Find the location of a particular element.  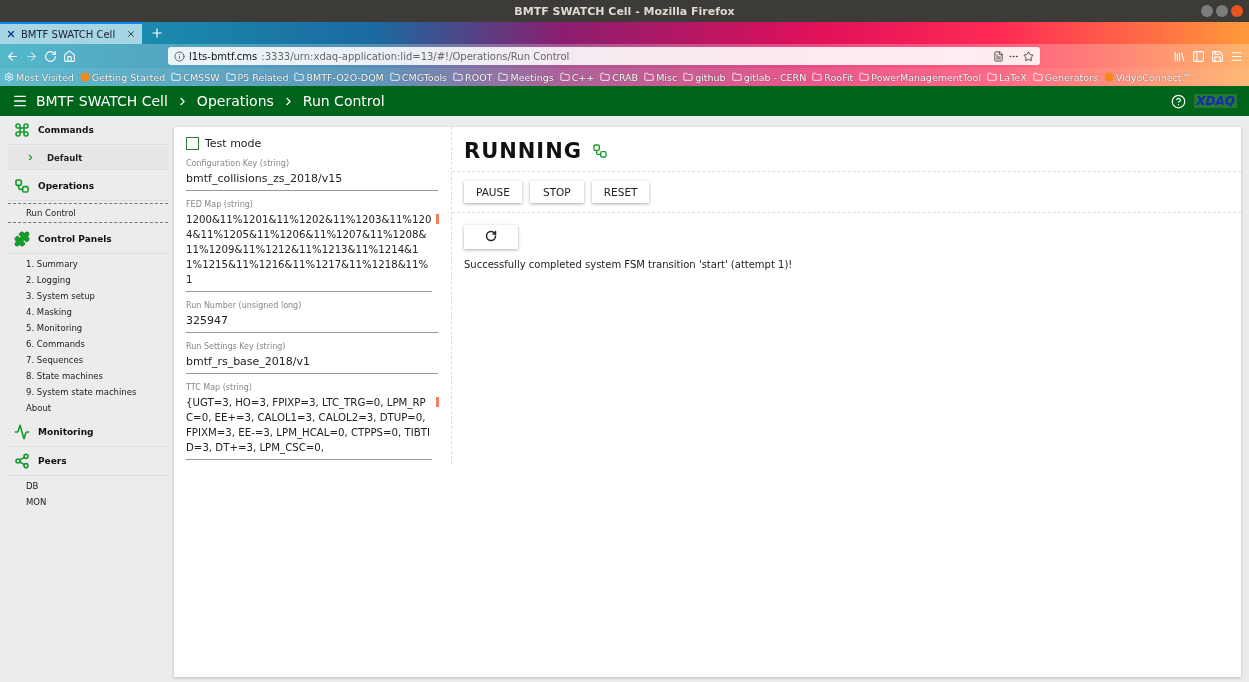

favicon-icon is located at coordinates (11, 34).